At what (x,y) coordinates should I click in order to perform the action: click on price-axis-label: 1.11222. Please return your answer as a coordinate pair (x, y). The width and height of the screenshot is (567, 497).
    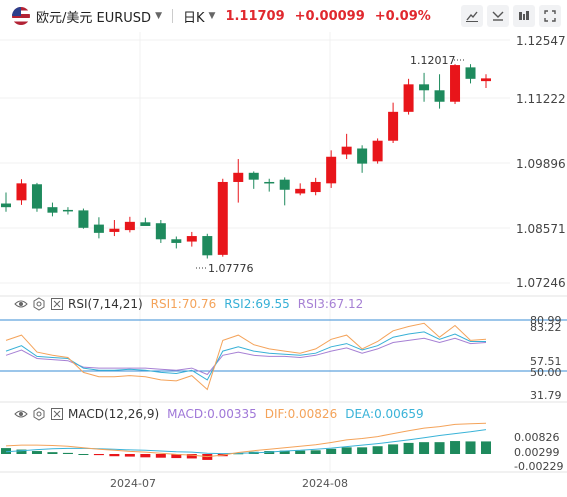
    Looking at the image, I should click on (541, 99).